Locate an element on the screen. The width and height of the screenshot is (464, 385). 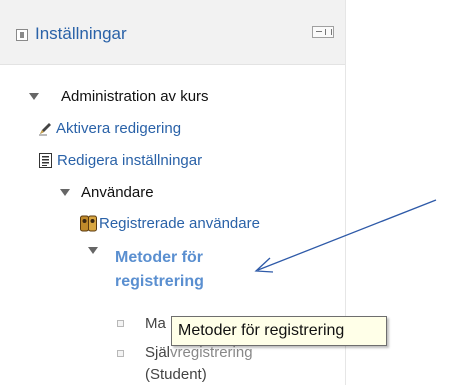
annotation-arrow is located at coordinates (345, 236).